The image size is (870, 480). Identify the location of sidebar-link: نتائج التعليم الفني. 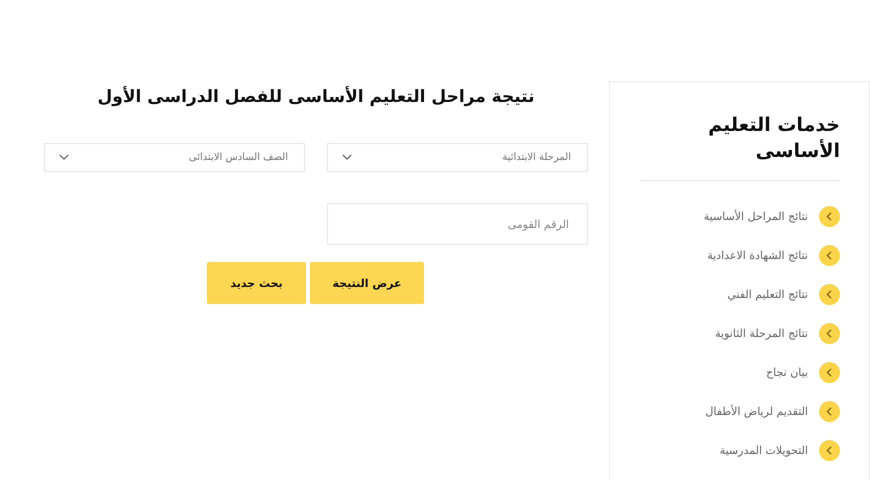
(740, 294).